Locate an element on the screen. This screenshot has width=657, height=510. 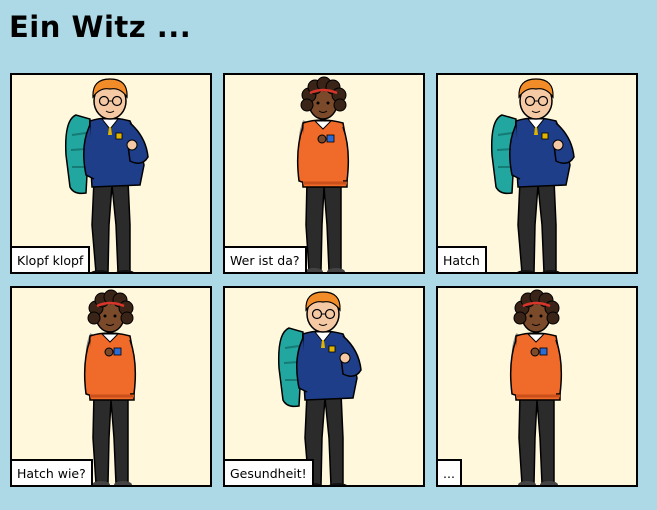
comic-panel-1: Klopf klopf is located at coordinates (111, 173).